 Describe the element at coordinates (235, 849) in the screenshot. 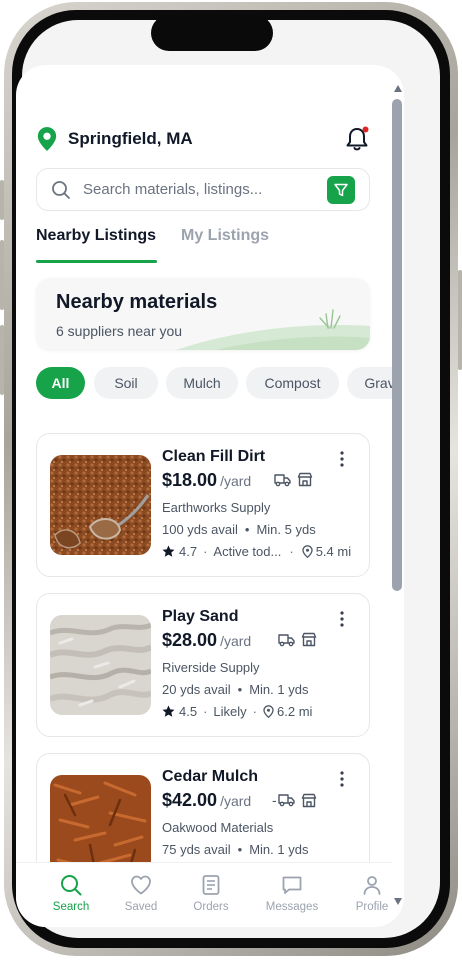

I see `availability: 75 yds avail • Min. 1 yds` at that location.